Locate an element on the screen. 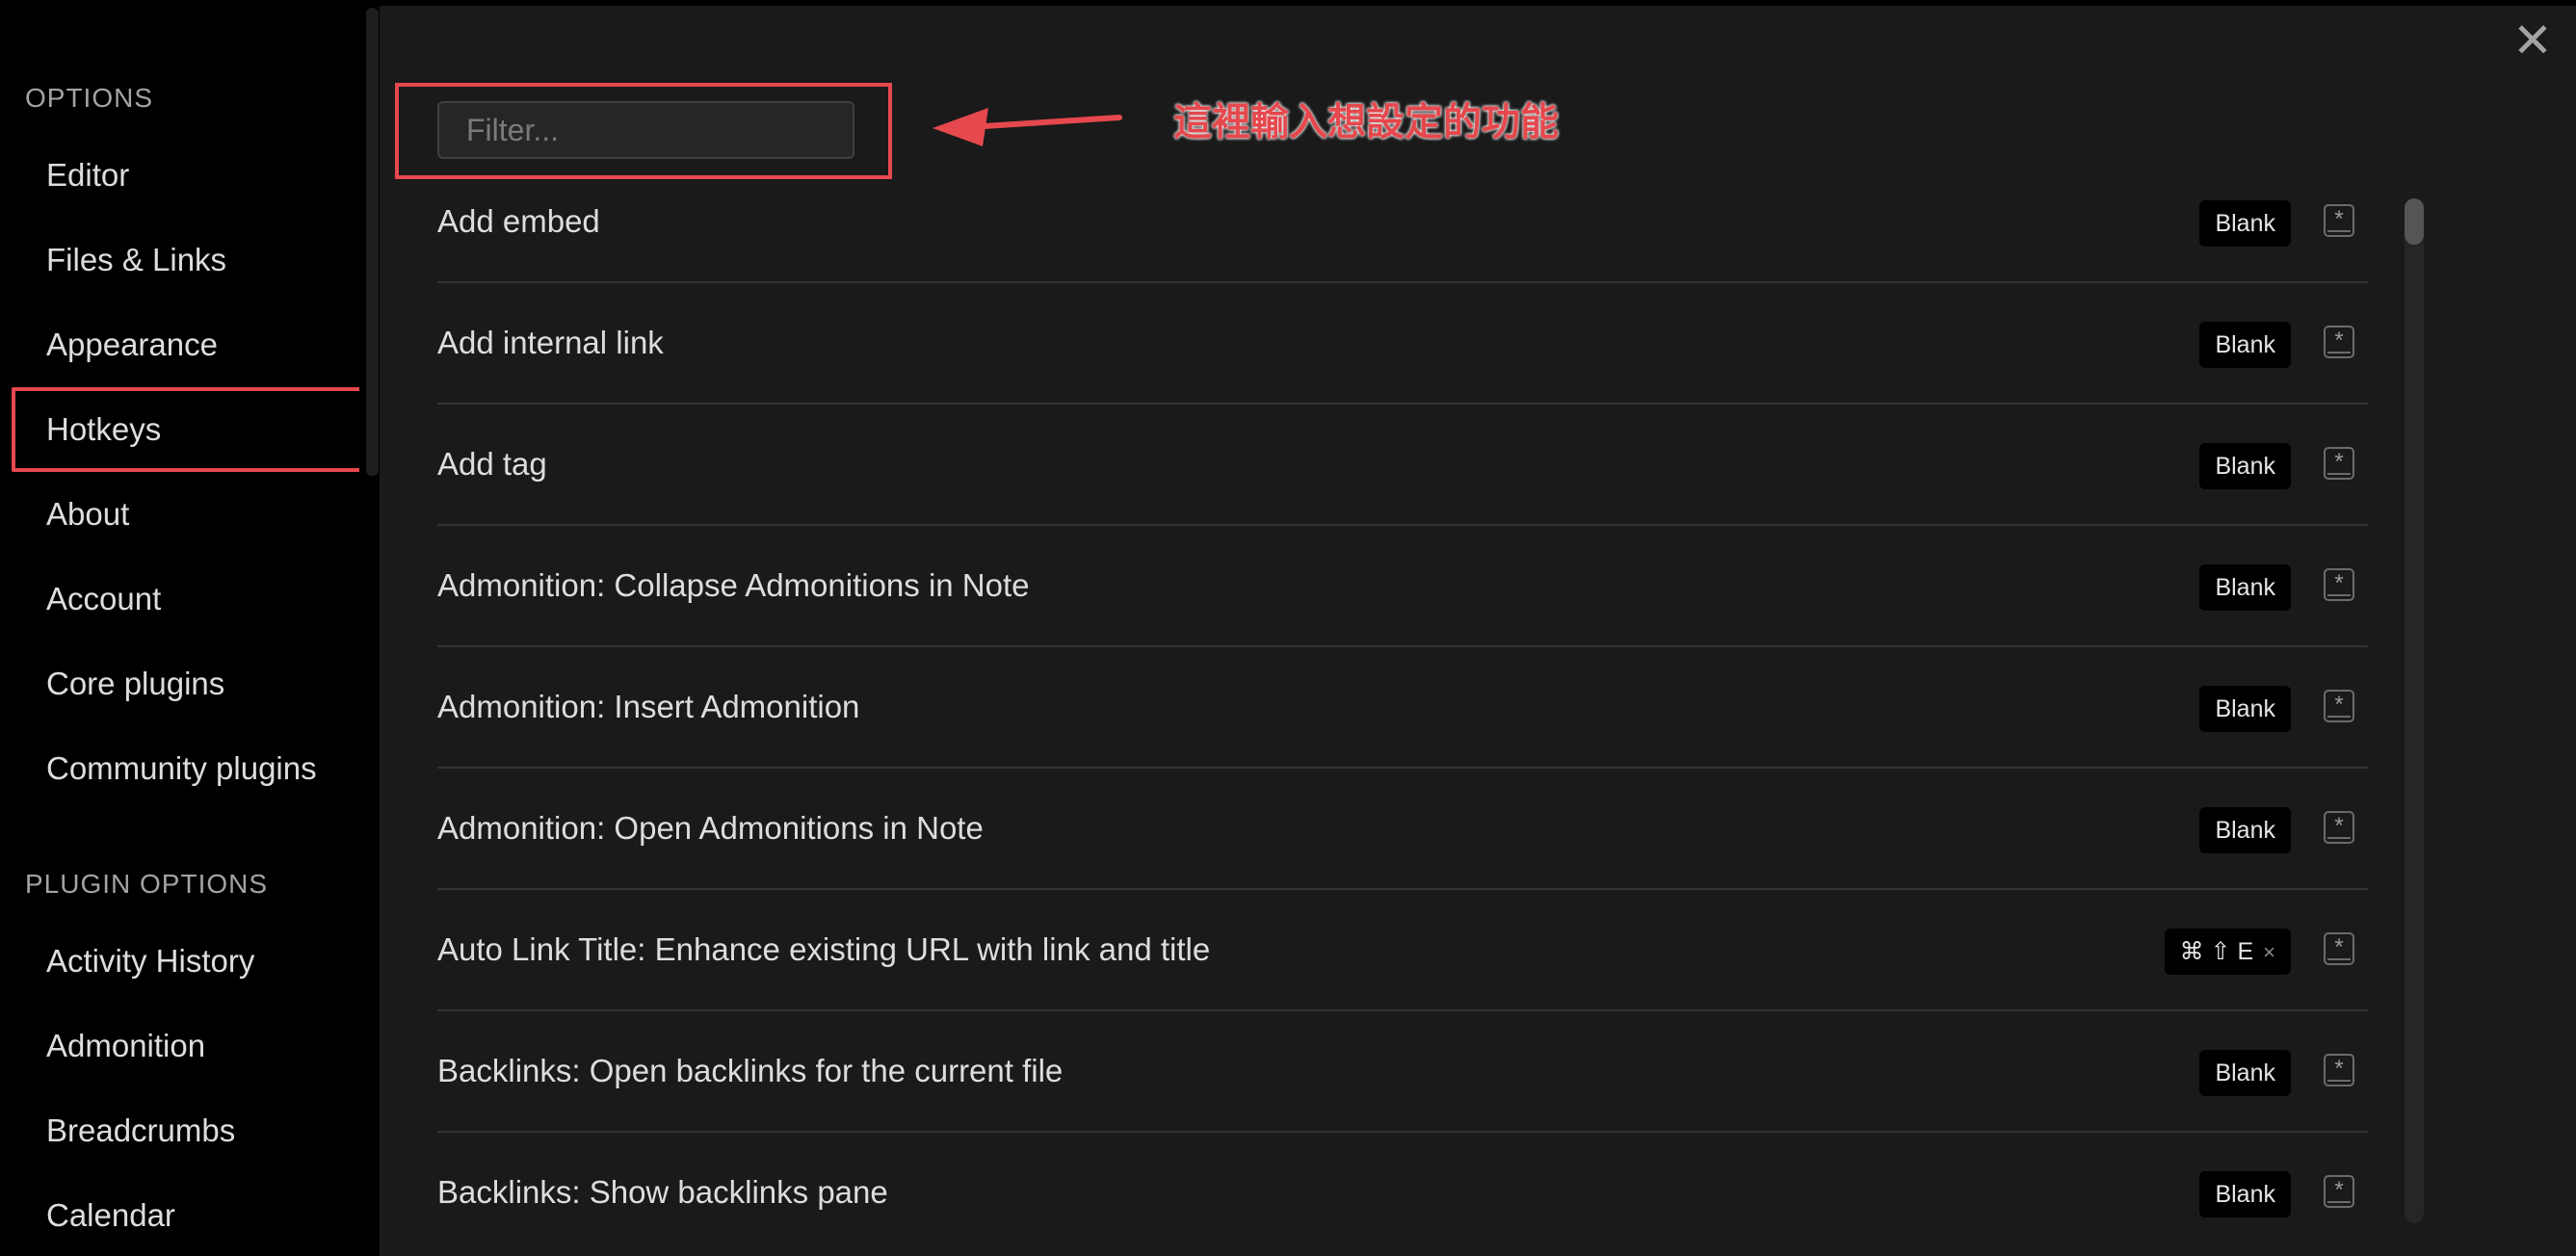  hotkey-command-name: Admonition: Collapse Admonitions in Note is located at coordinates (733, 585).